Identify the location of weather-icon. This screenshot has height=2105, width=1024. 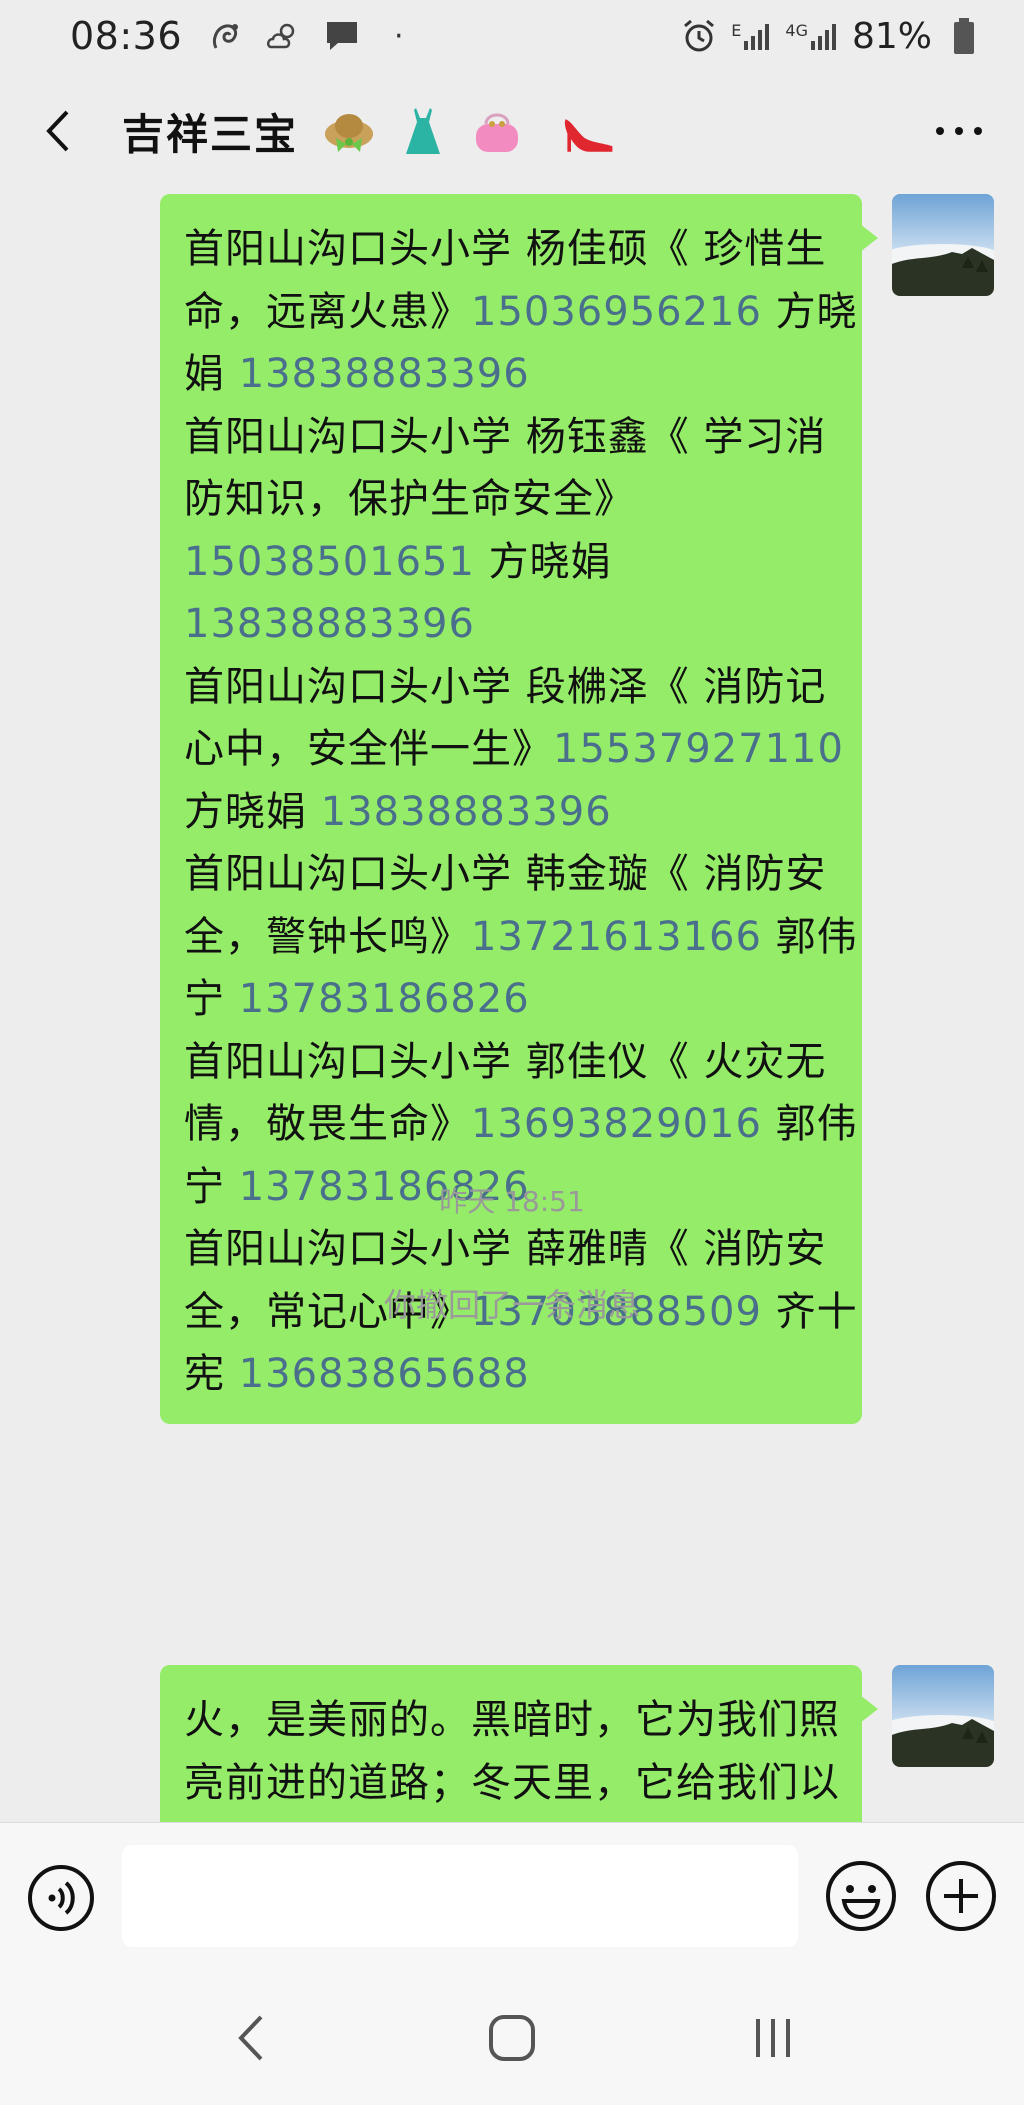
(284, 36).